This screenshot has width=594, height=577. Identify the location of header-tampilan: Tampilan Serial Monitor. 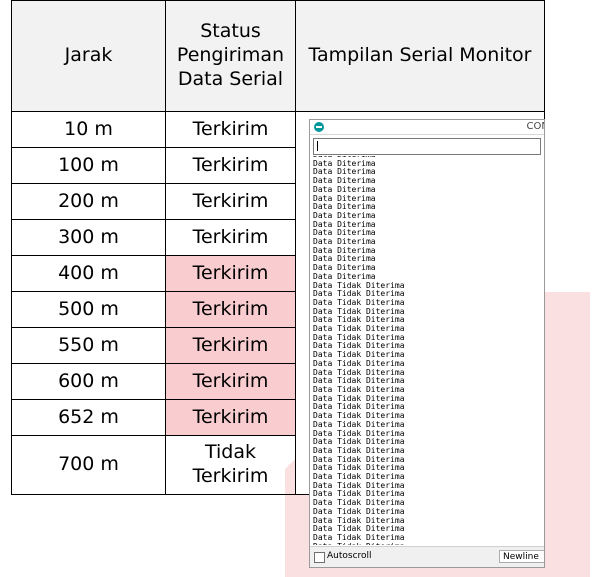
(420, 56).